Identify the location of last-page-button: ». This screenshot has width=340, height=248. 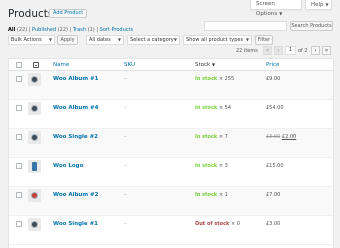
(326, 50).